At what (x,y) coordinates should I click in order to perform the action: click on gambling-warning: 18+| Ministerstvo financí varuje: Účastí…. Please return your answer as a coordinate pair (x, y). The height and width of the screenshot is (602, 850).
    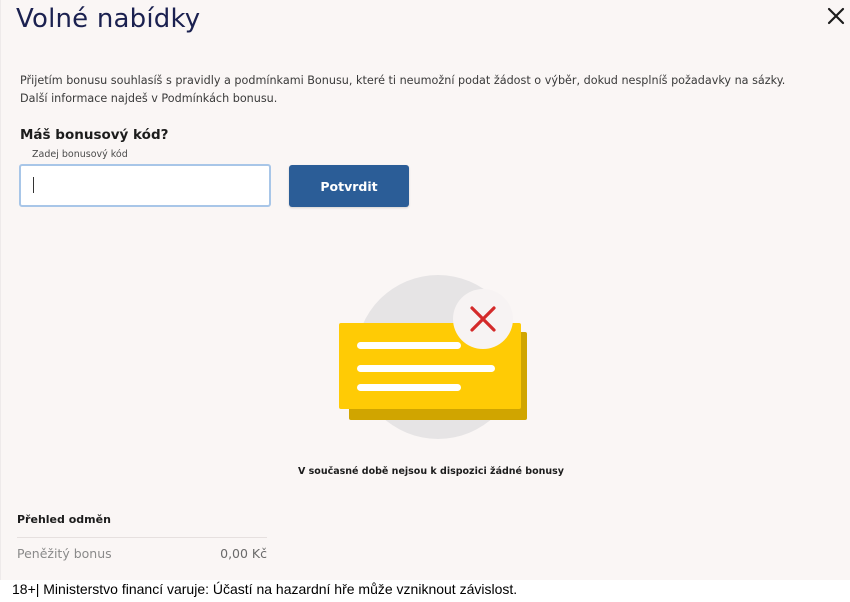
    Looking at the image, I should click on (265, 589).